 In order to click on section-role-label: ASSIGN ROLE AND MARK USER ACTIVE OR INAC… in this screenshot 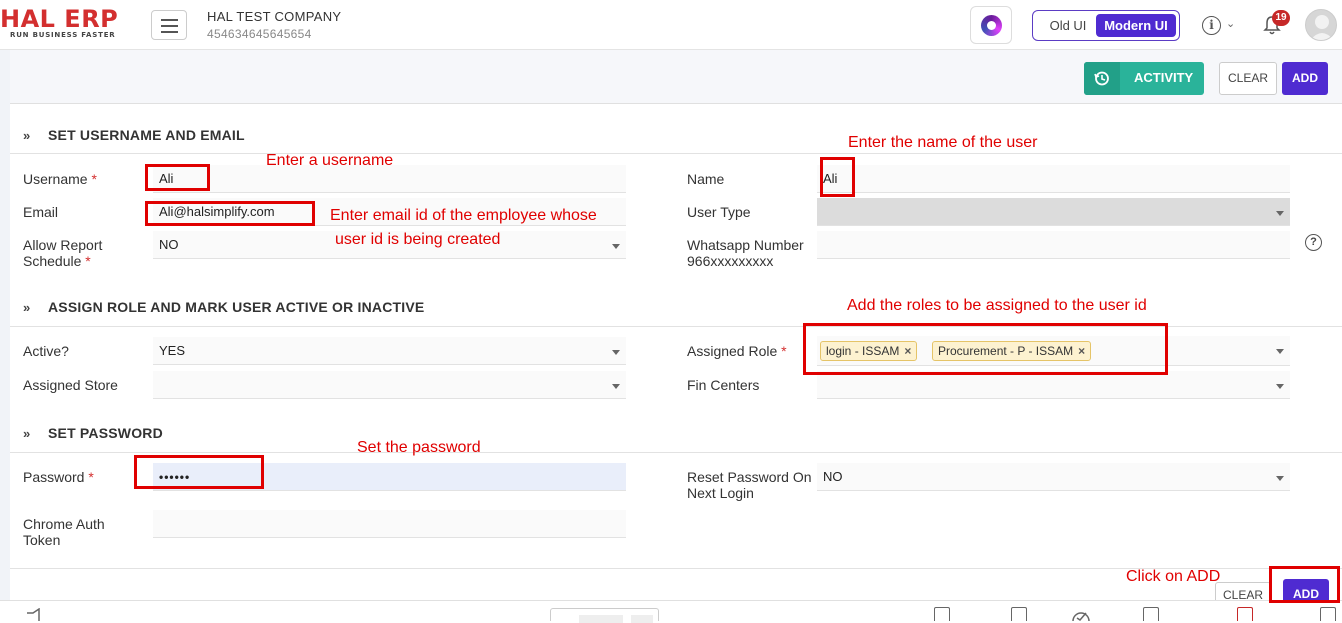, I will do `click(236, 307)`.